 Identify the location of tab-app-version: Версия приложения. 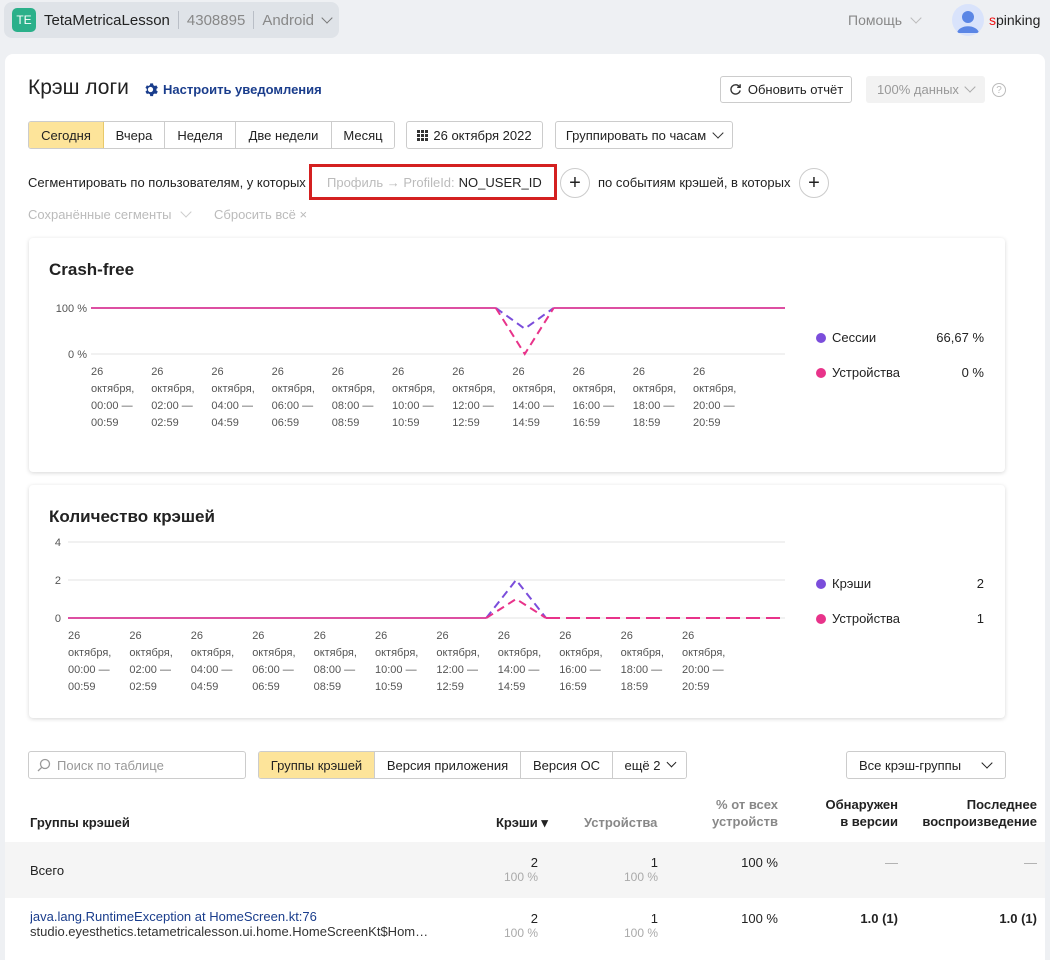
(448, 765).